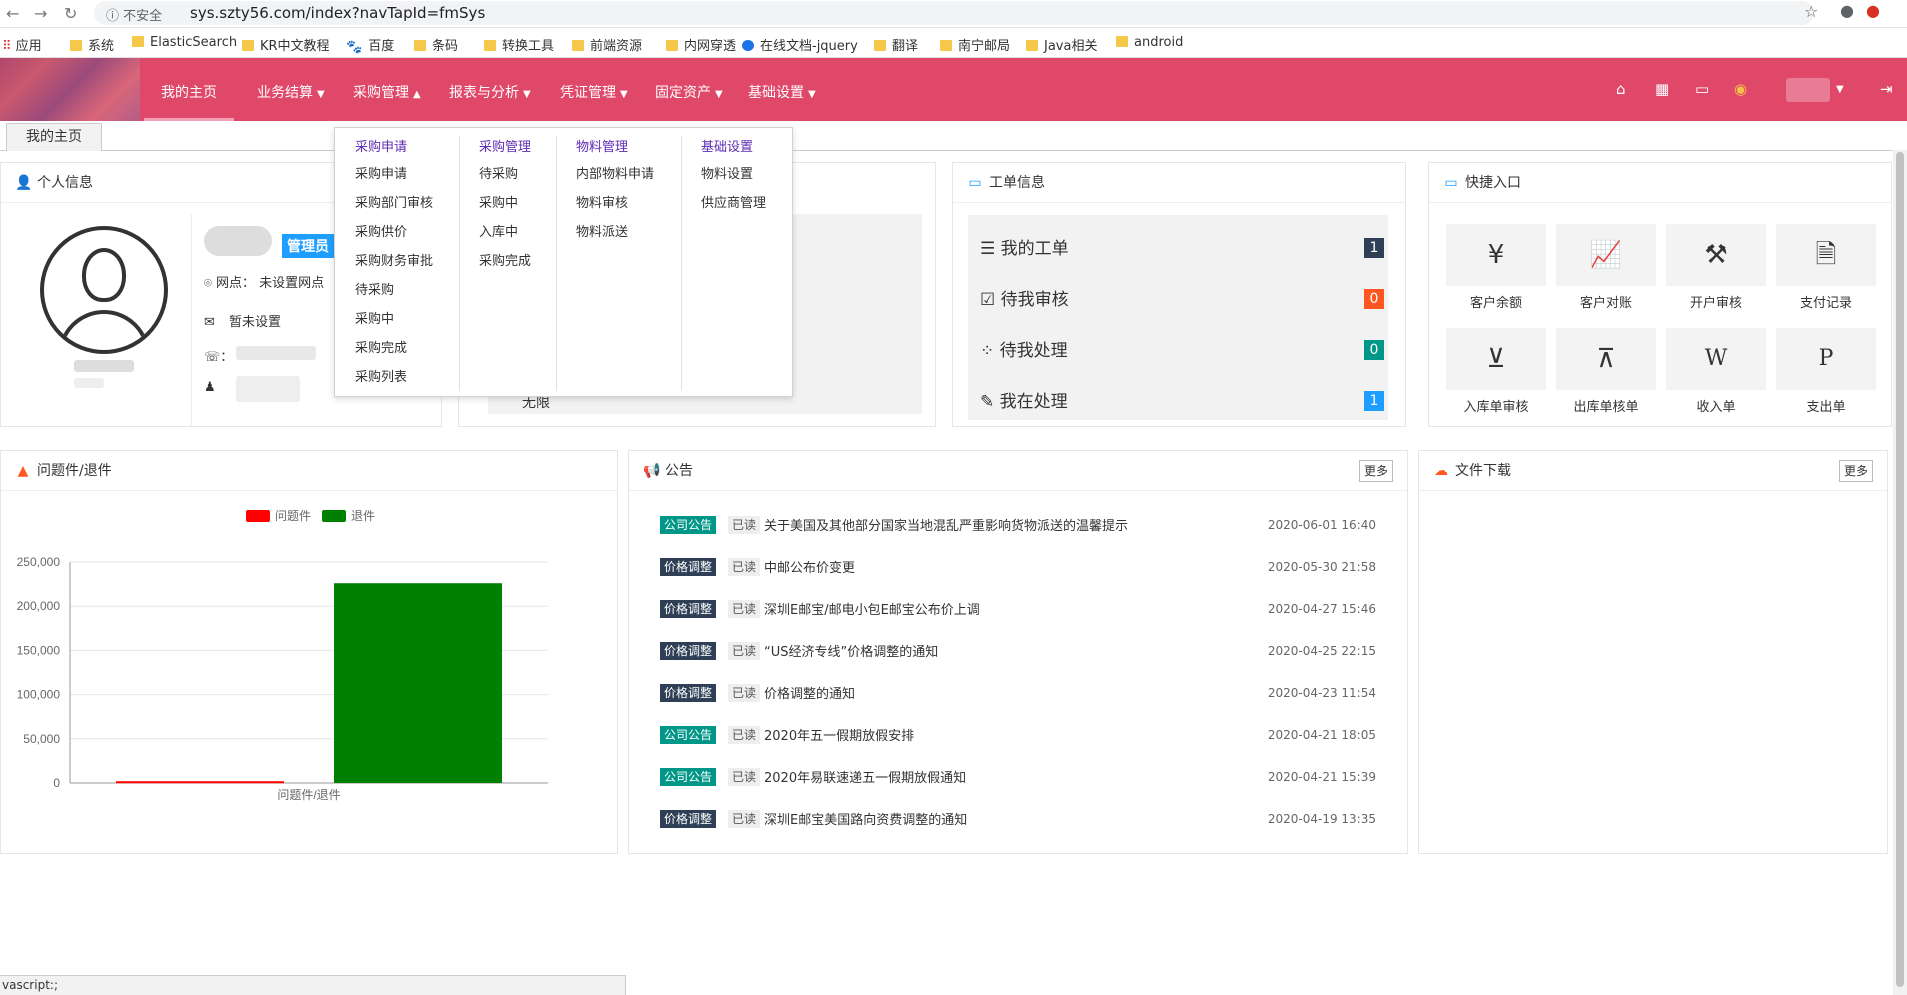 The image size is (1907, 995). I want to click on bookmark-item: 内网穿透, so click(701, 44).